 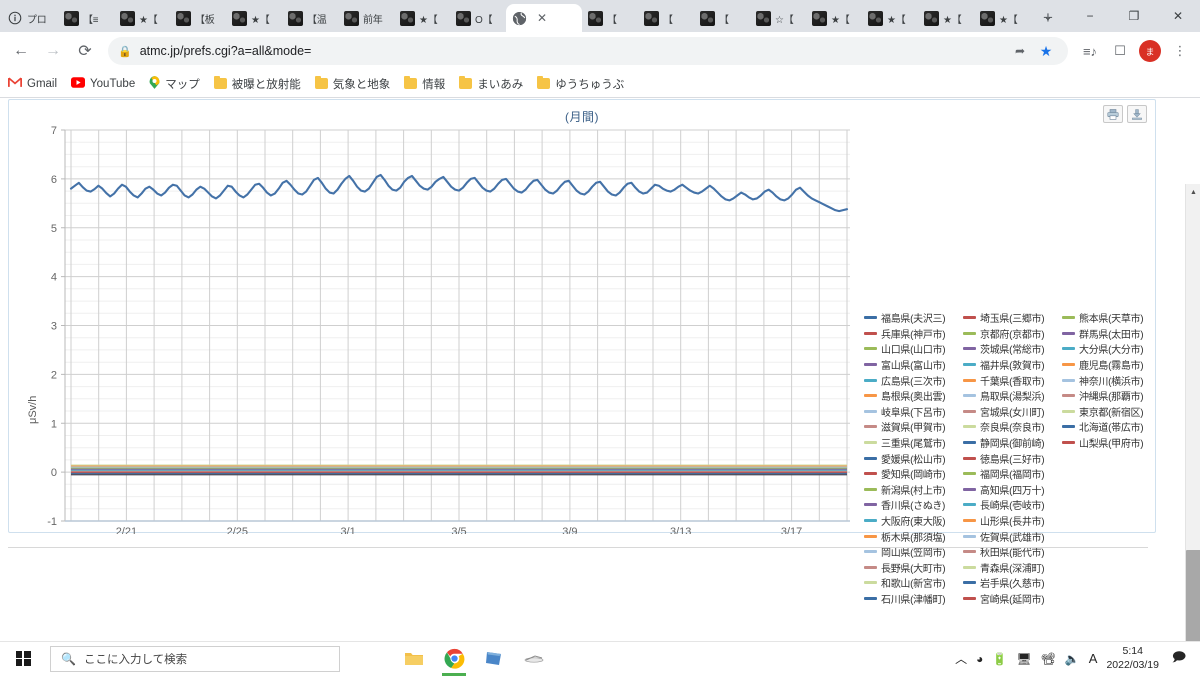 I want to click on maximize-button: ❐, so click(x=1134, y=16).